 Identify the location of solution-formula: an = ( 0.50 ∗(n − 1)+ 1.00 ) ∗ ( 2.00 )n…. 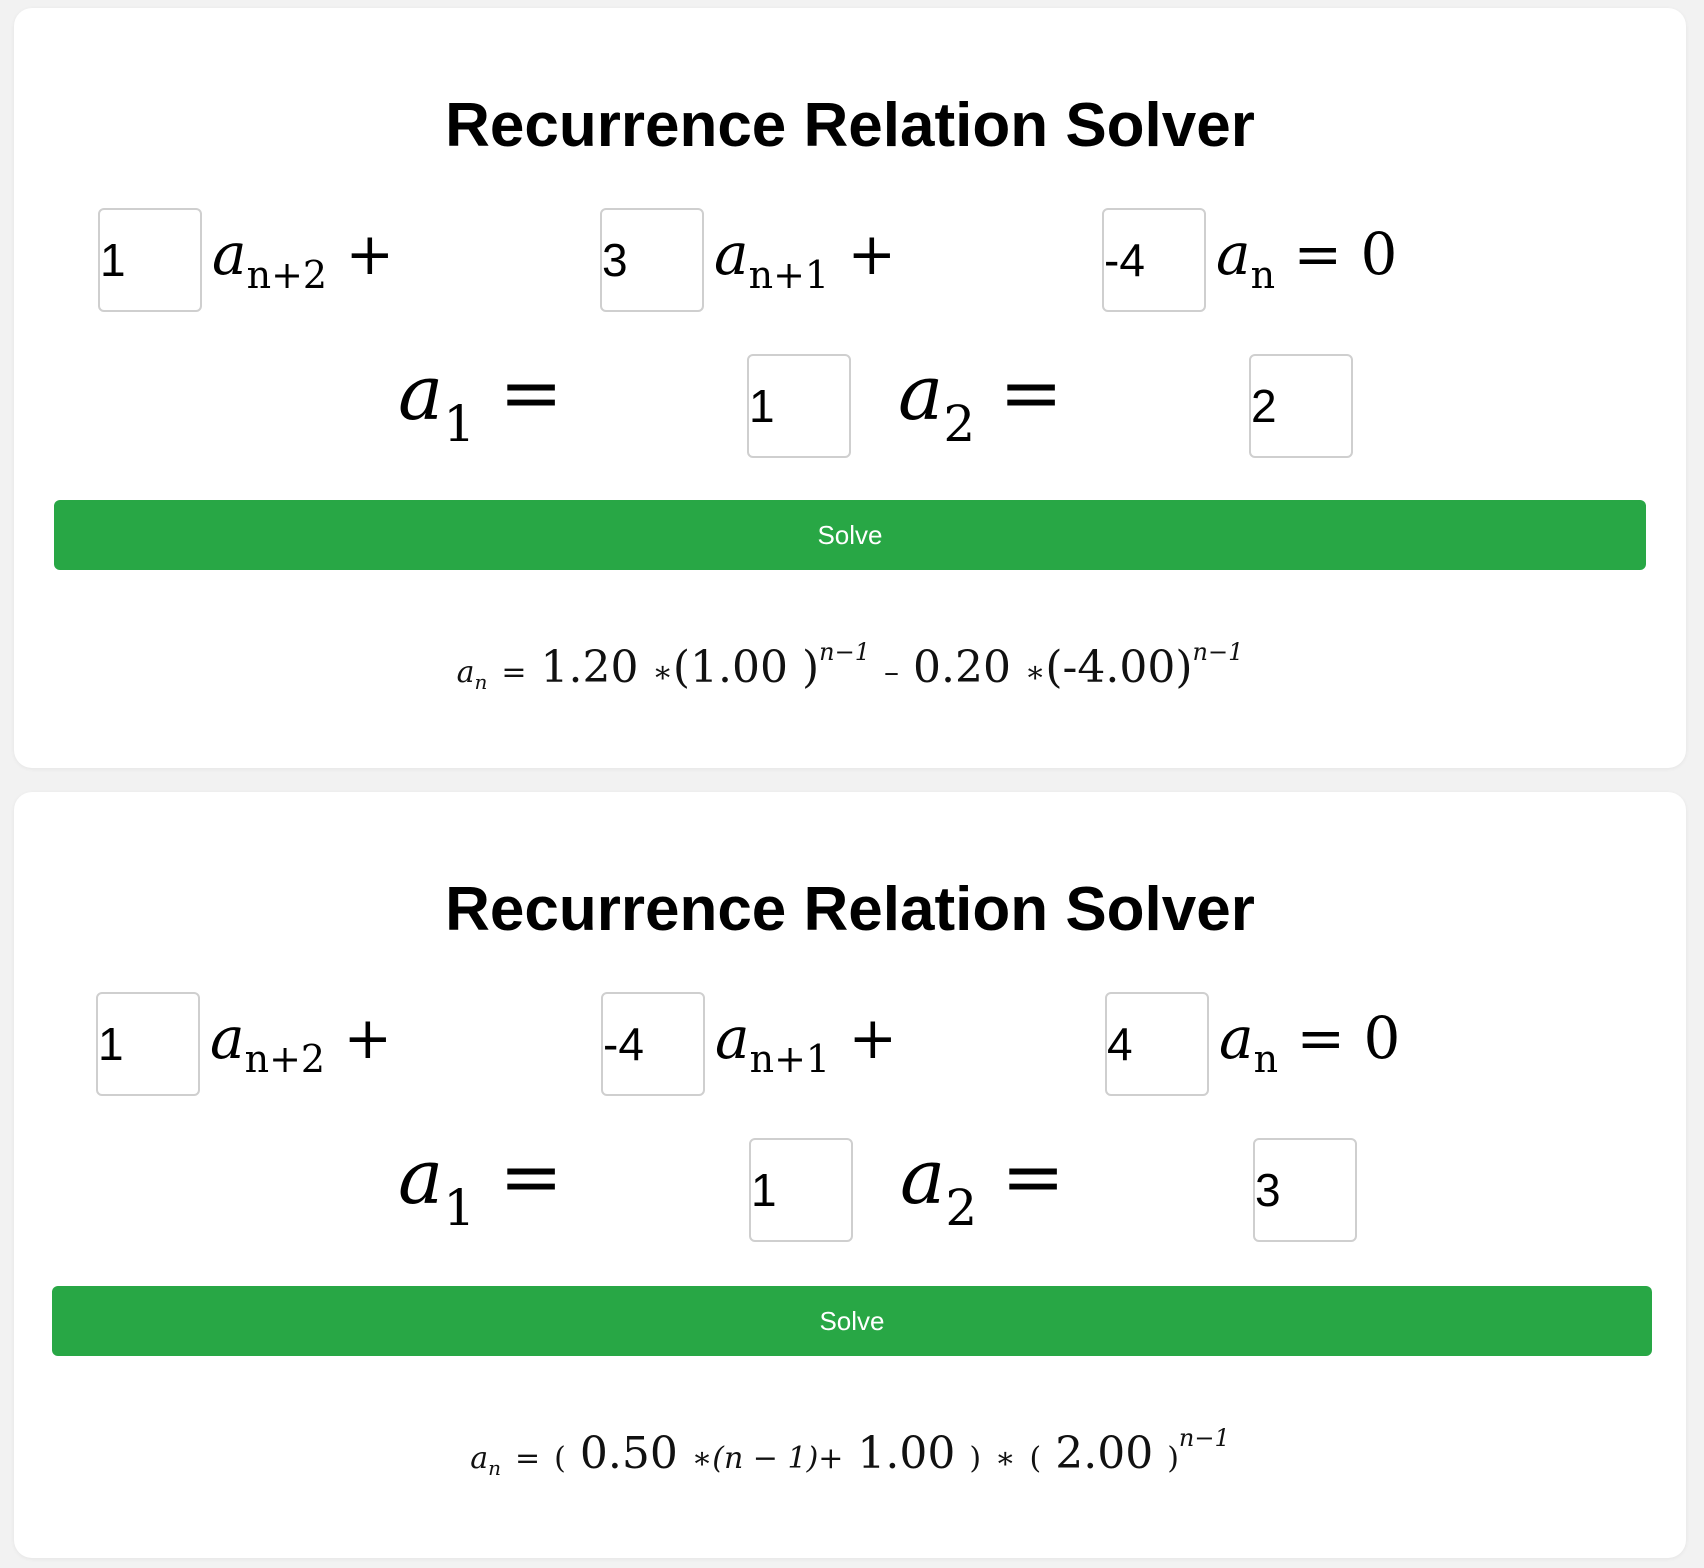
(850, 1452).